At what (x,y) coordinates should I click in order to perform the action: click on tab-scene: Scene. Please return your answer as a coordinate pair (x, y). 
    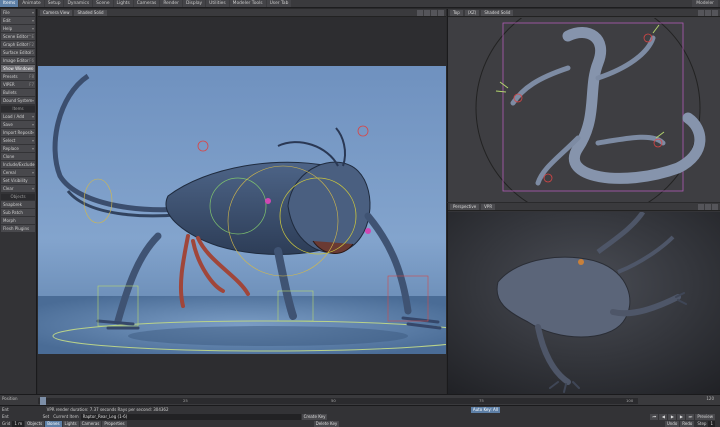
    Looking at the image, I should click on (103, 3).